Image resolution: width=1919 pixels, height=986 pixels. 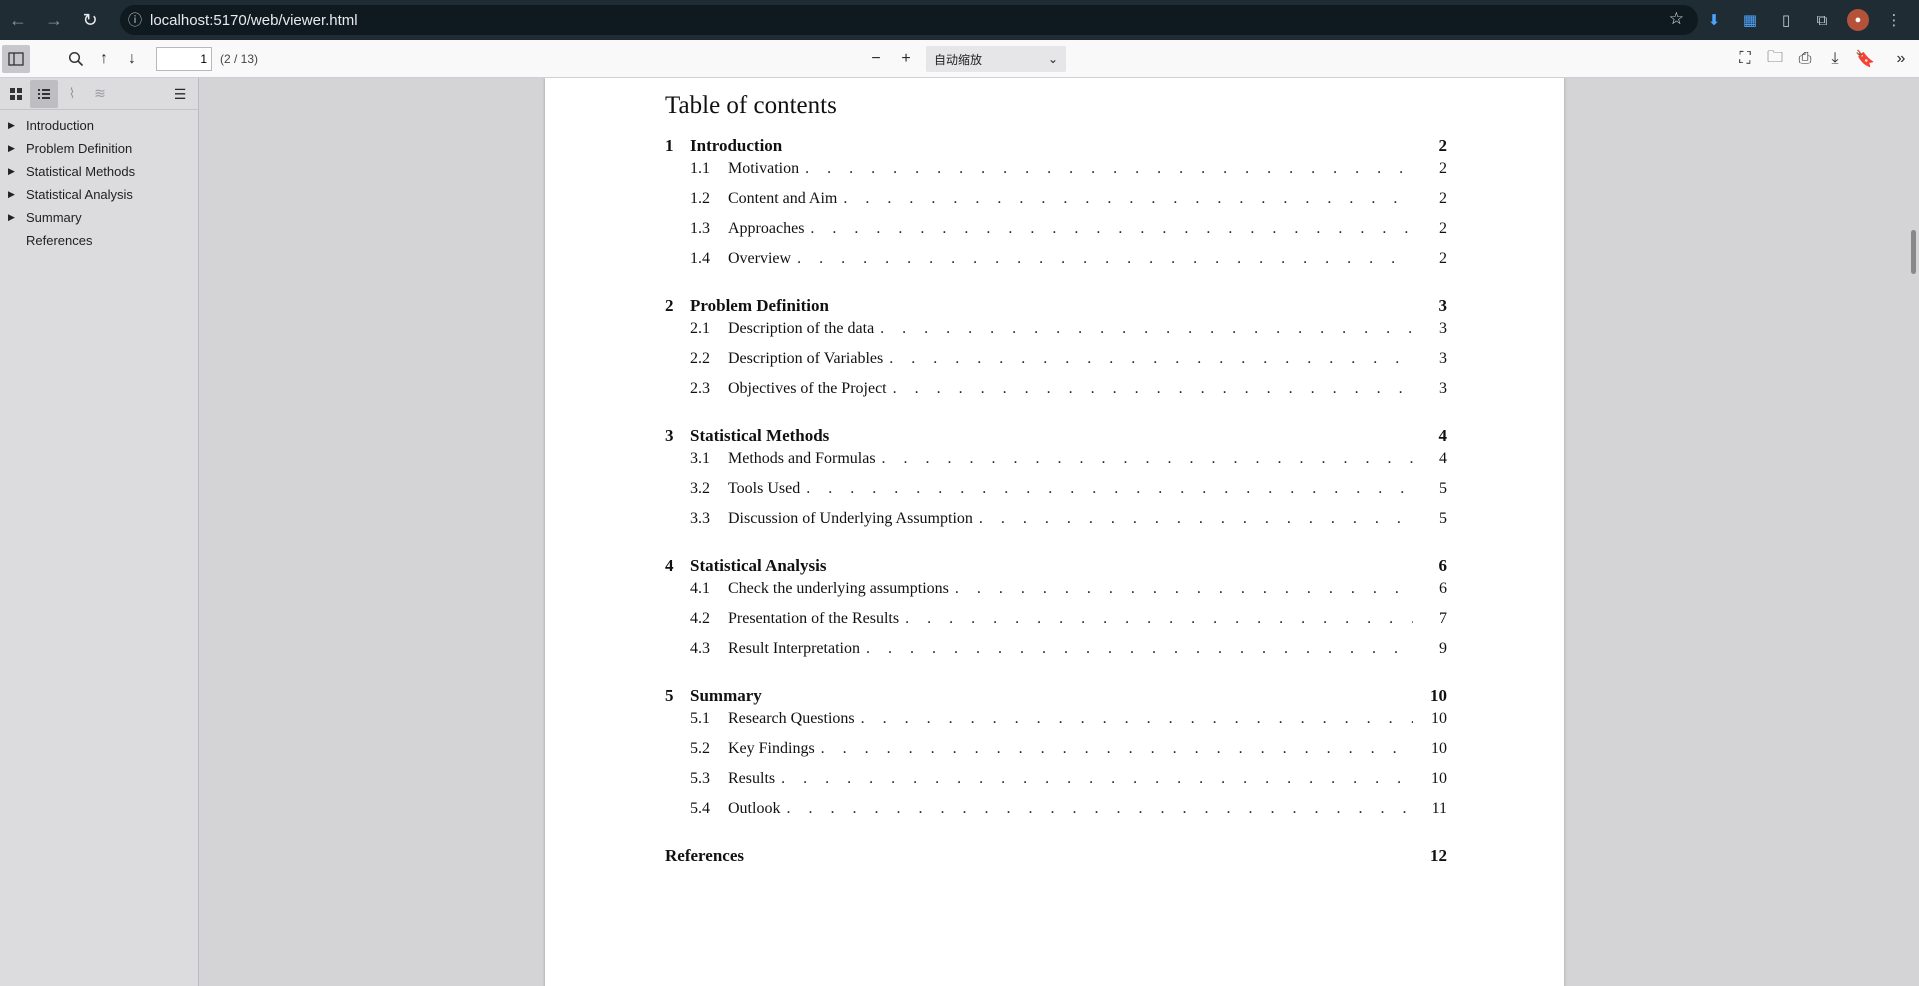 What do you see at coordinates (876, 59) in the screenshot?
I see `zoom-out-button: −` at bounding box center [876, 59].